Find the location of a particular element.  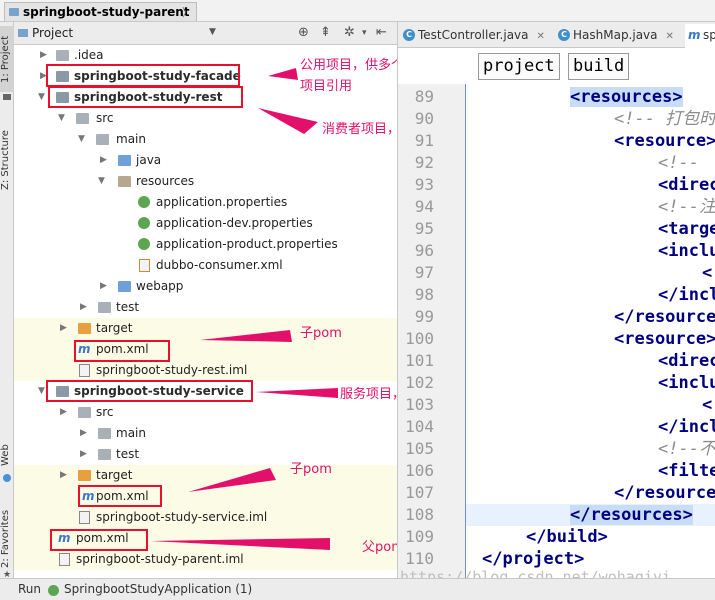

editor-tab-label: sp is located at coordinates (709, 35).